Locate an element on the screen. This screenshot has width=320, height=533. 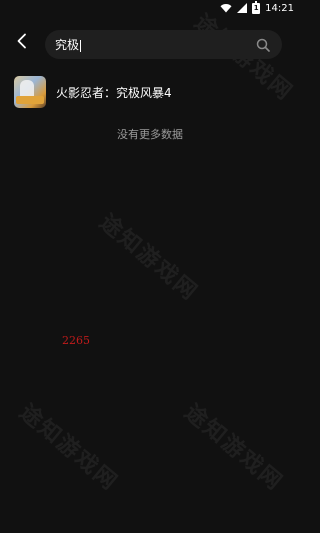
back-chevron-icon is located at coordinates (22, 43).